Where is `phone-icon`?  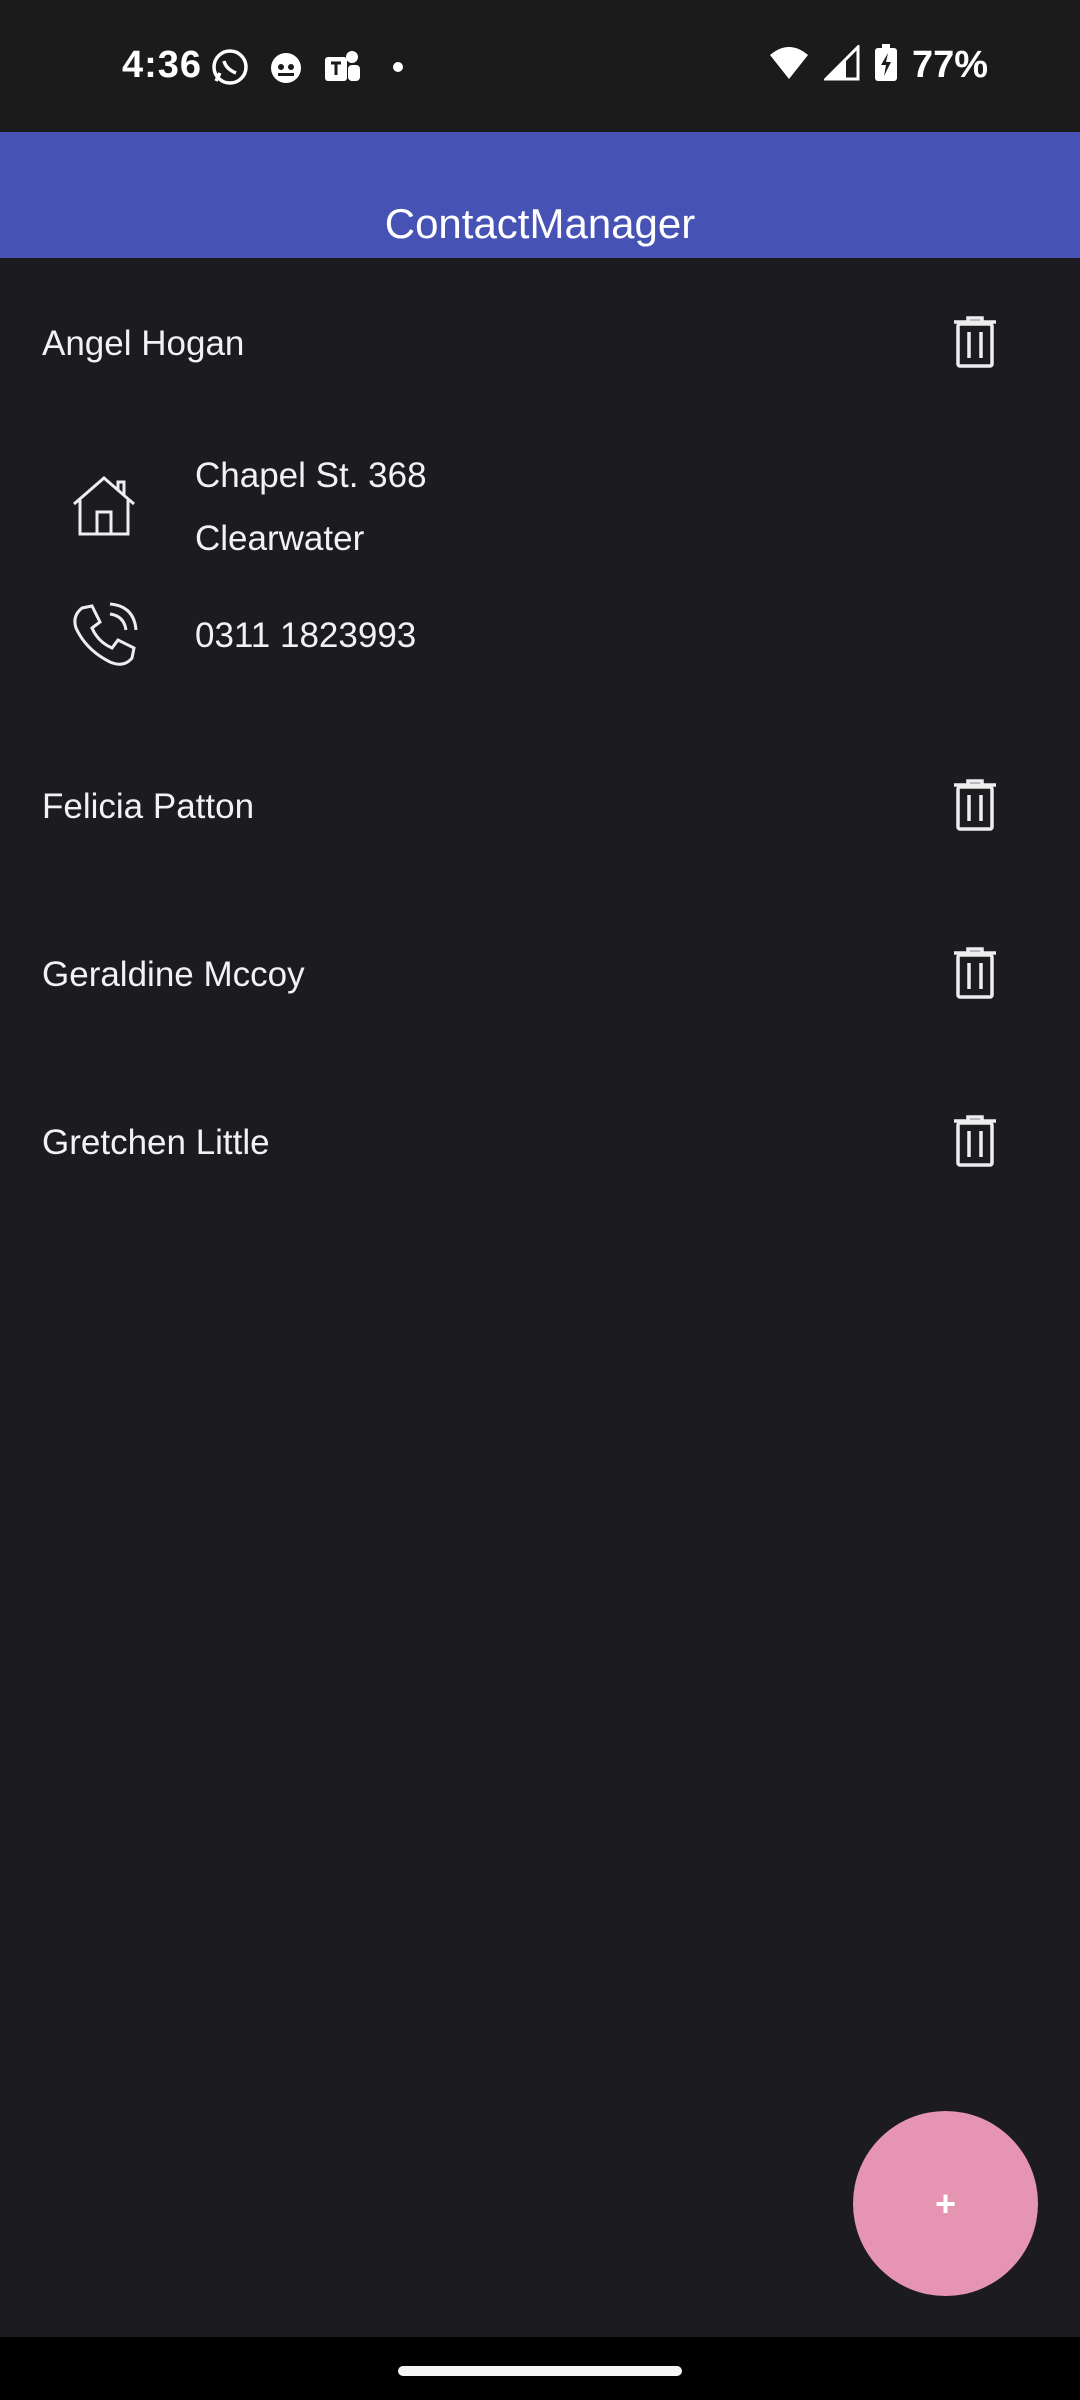
phone-icon is located at coordinates (104, 636).